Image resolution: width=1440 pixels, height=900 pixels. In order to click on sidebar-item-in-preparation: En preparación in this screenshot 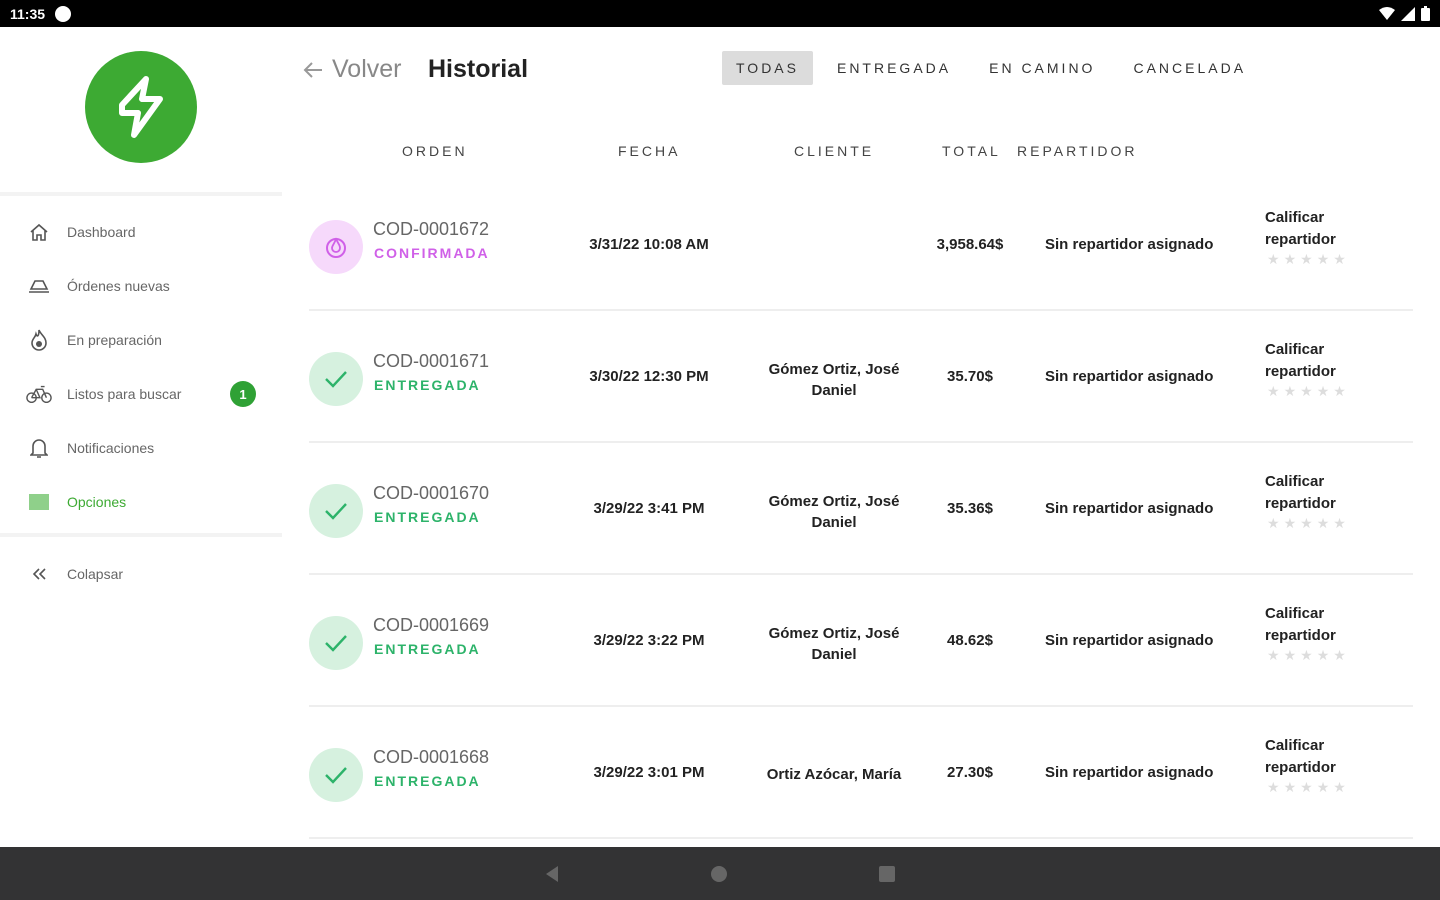, I will do `click(141, 340)`.